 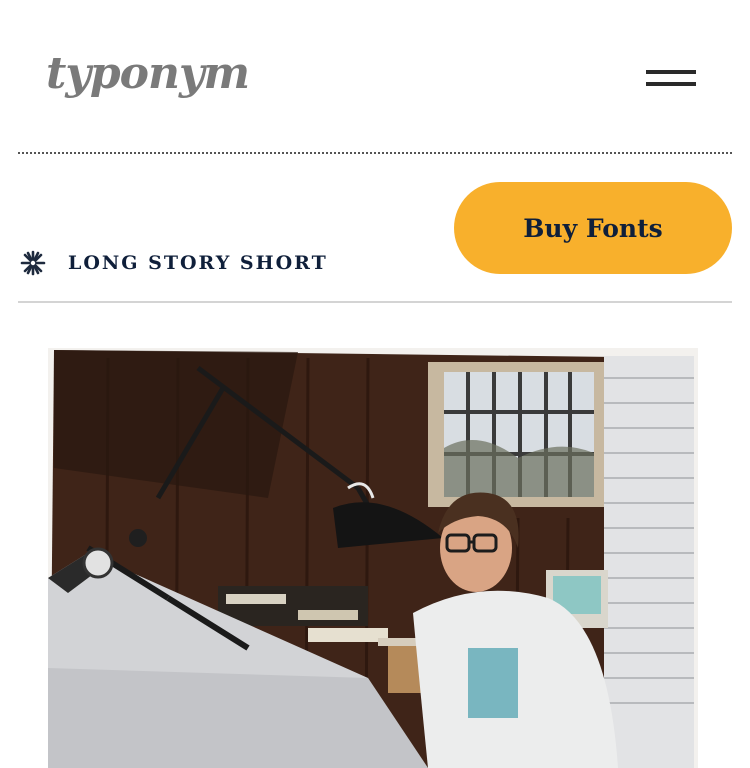 What do you see at coordinates (671, 84) in the screenshot?
I see `hamburger-menu-icon-bar` at bounding box center [671, 84].